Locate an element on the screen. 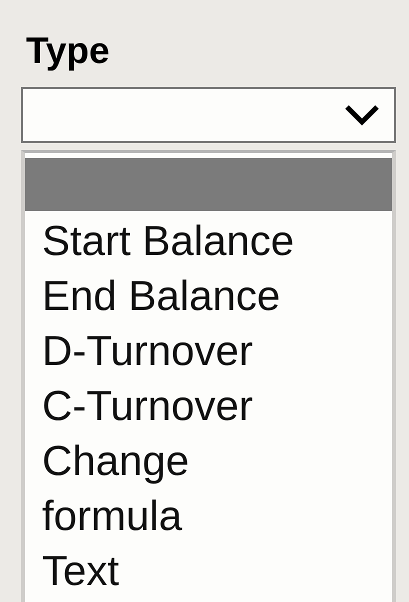 The image size is (409, 602). dropdown-option: Change is located at coordinates (208, 460).